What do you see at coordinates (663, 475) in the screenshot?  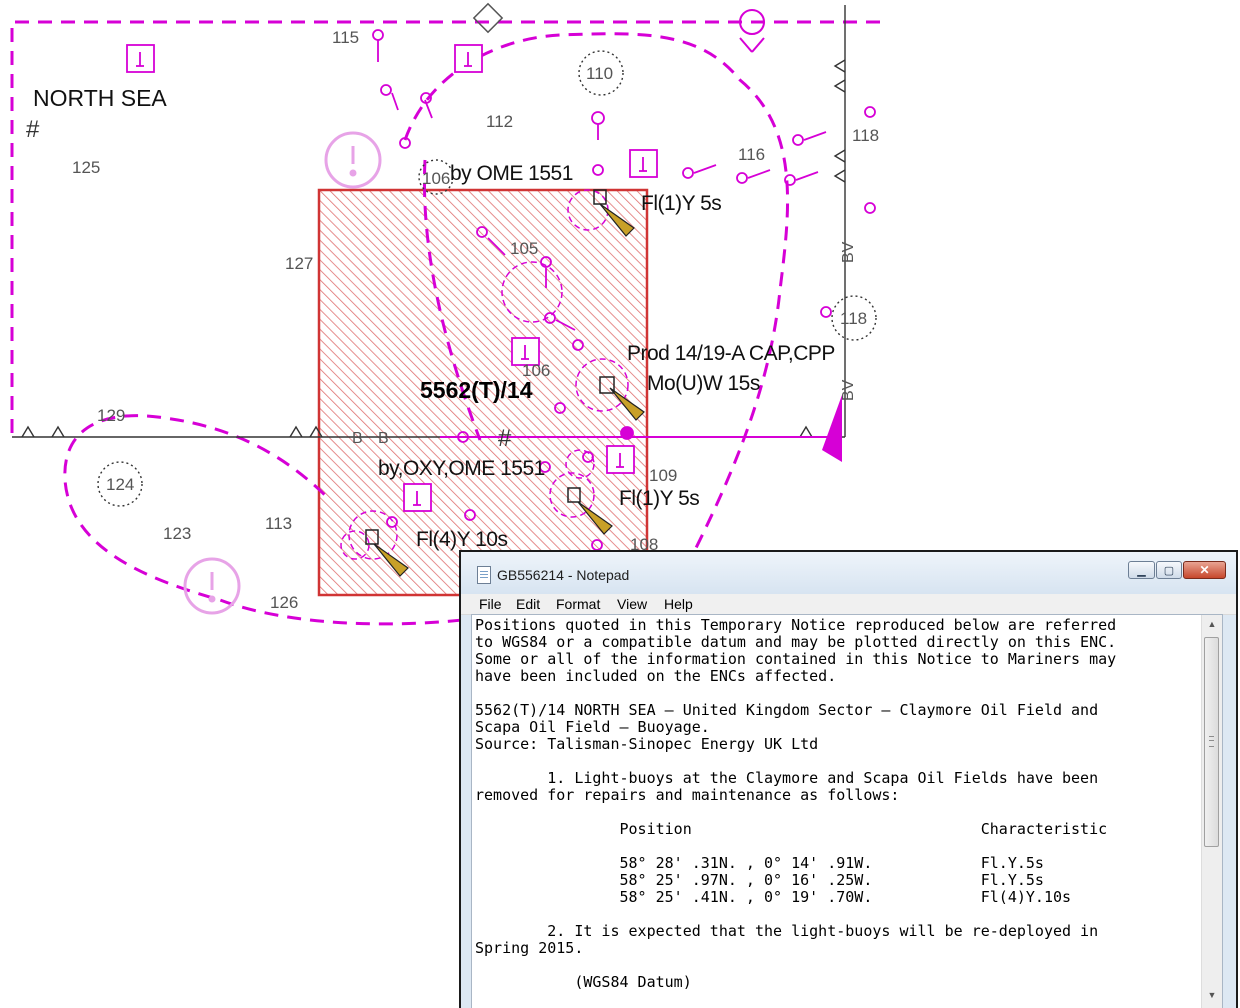 I see `sounding-label: 109` at bounding box center [663, 475].